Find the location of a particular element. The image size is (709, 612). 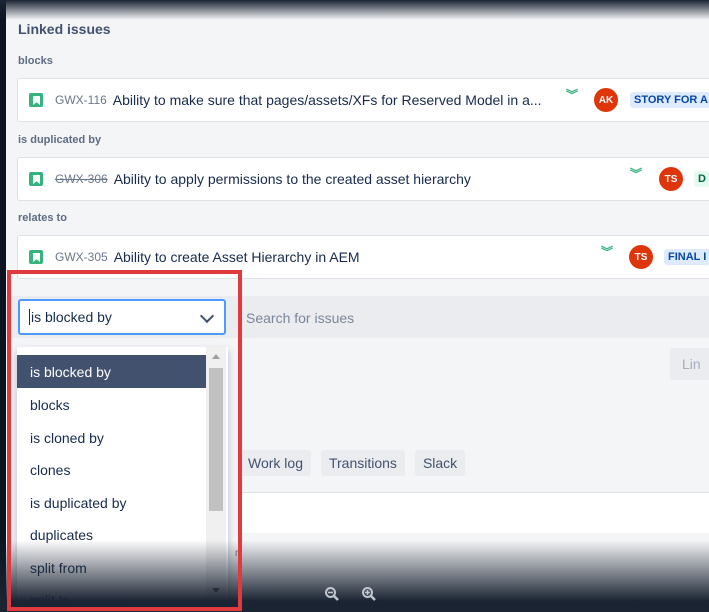

chevron-down-icon is located at coordinates (207, 316).